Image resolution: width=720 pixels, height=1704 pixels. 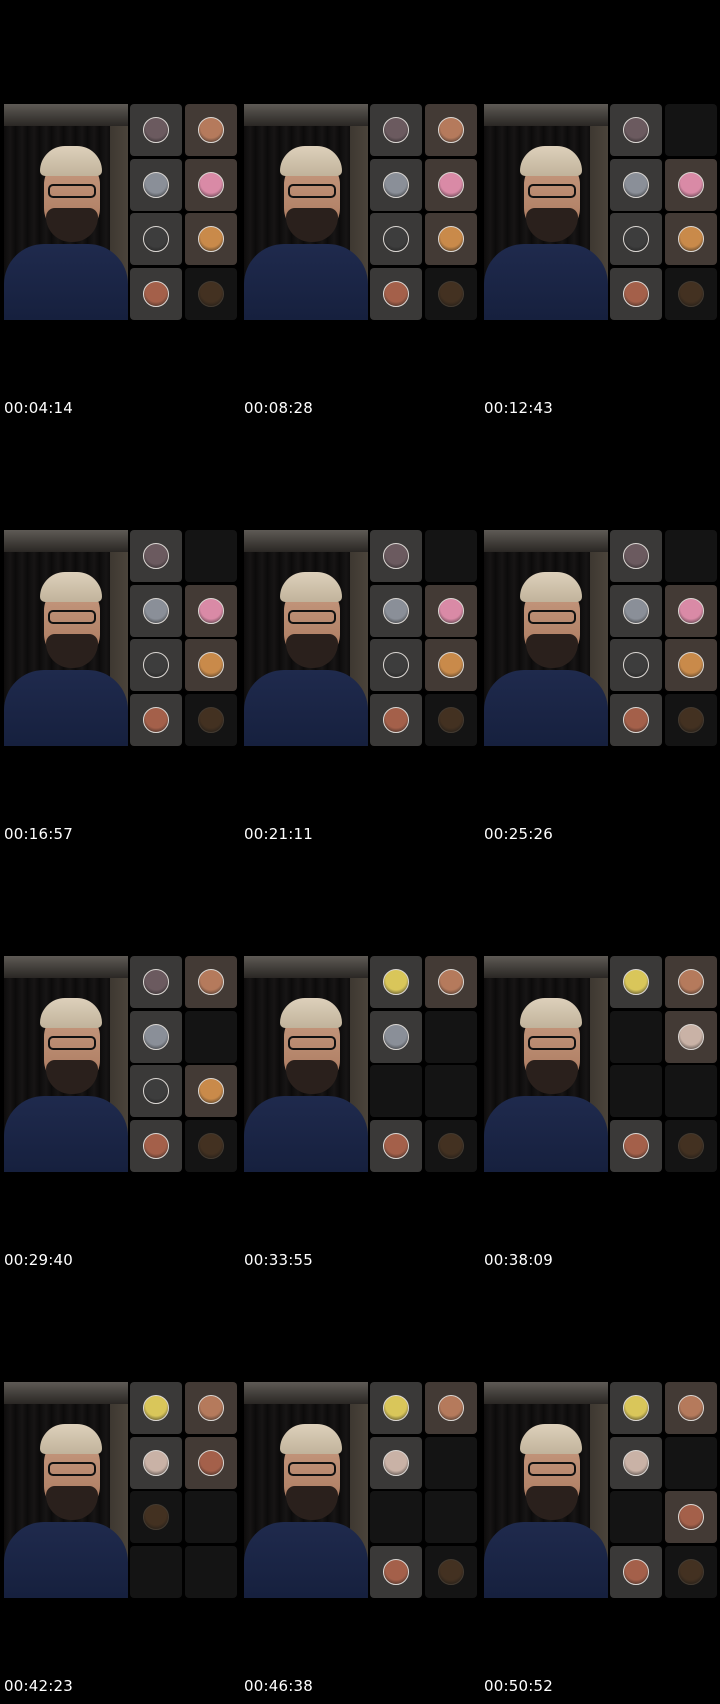 I want to click on participant-grid, so click(x=665, y=638).